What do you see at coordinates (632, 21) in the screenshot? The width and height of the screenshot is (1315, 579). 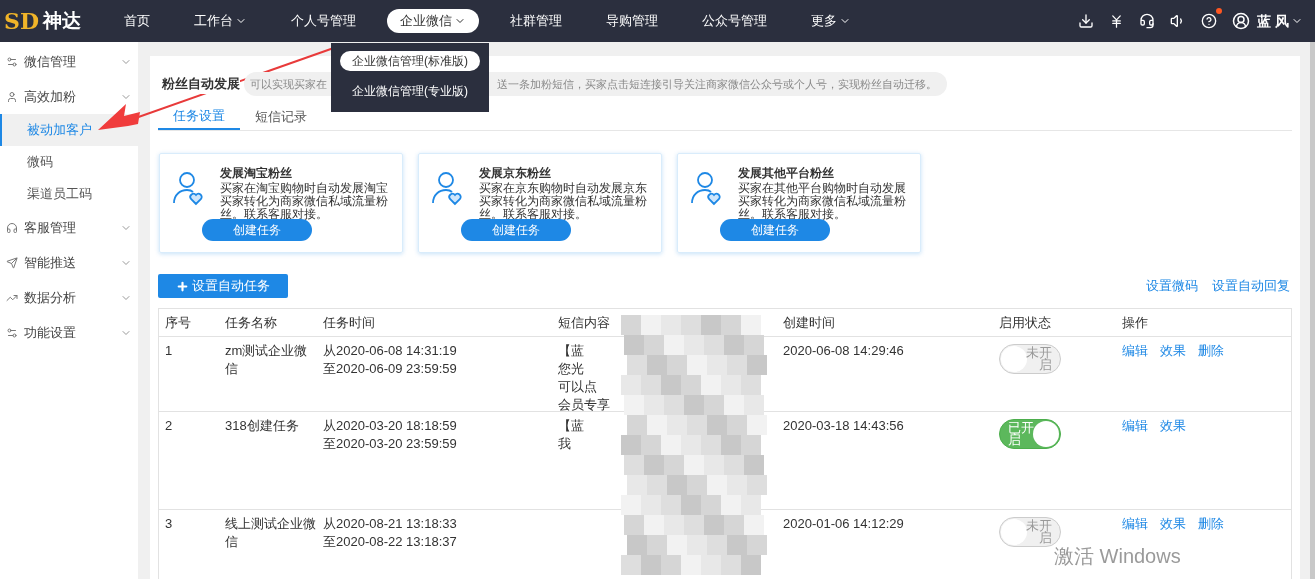 I see `nav-tab: 导购管理` at bounding box center [632, 21].